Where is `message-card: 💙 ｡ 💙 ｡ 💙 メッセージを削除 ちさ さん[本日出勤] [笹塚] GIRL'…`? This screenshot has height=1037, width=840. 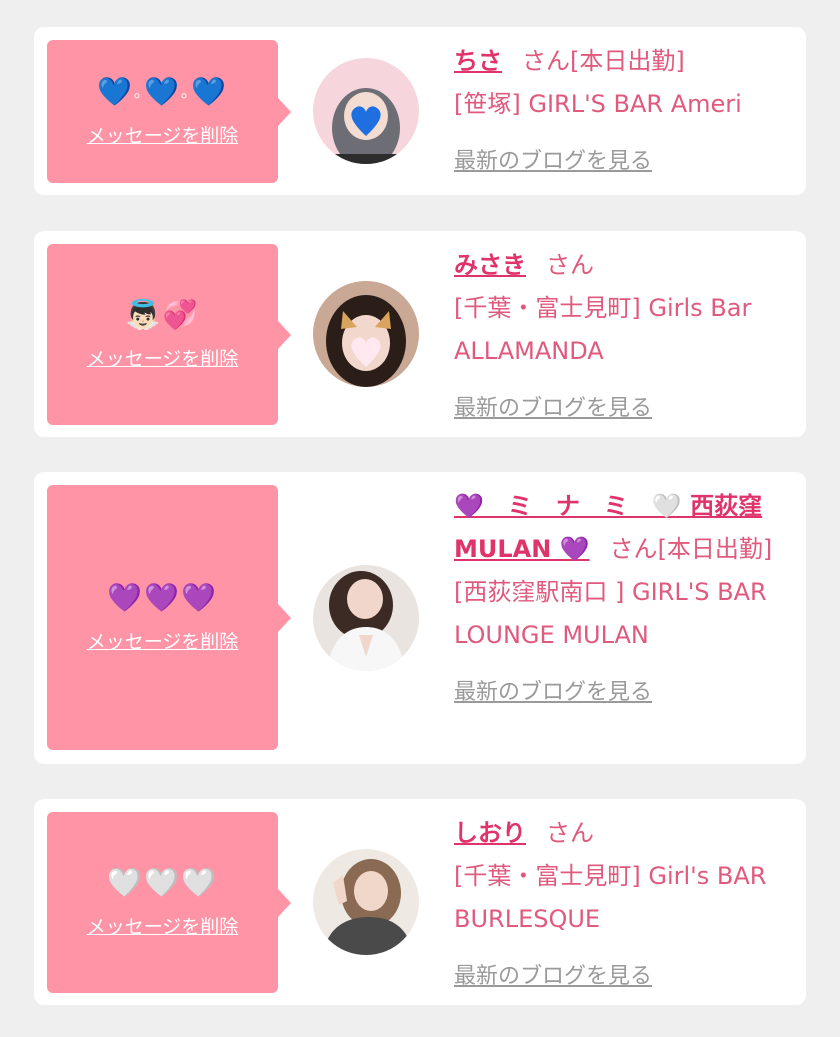 message-card: 💙 ｡ 💙 ｡ 💙 メッセージを削除 ちさ さん[本日出勤] [笹塚] GIRL'… is located at coordinates (420, 111).